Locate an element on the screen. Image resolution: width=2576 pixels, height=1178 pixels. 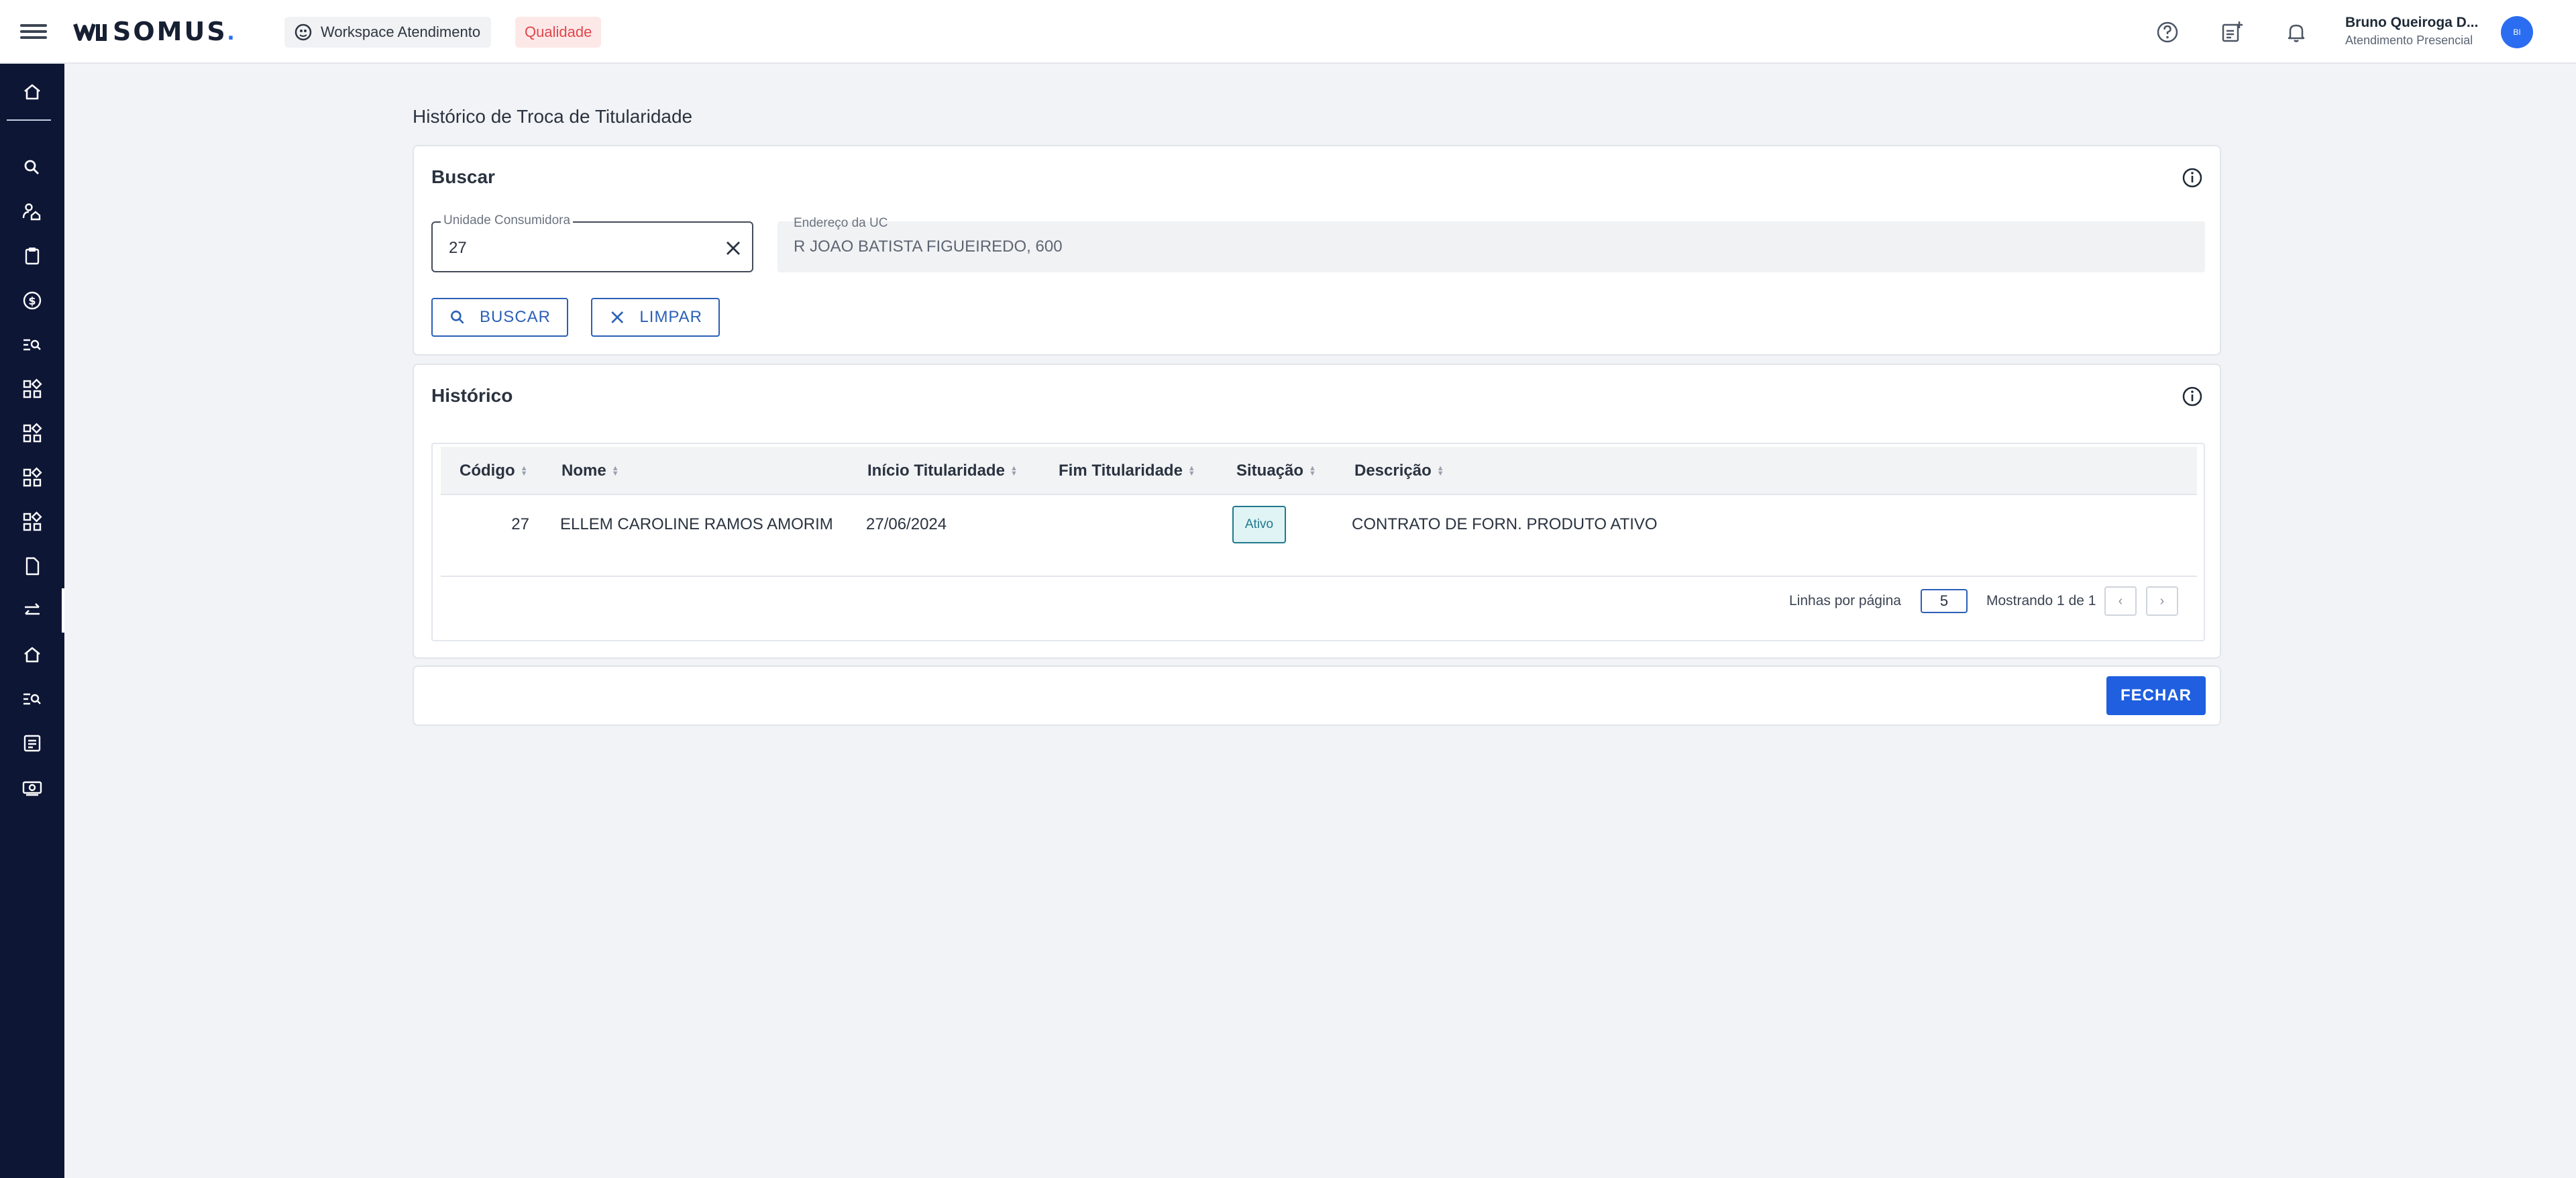
environment-badge: Qualidade is located at coordinates (558, 32).